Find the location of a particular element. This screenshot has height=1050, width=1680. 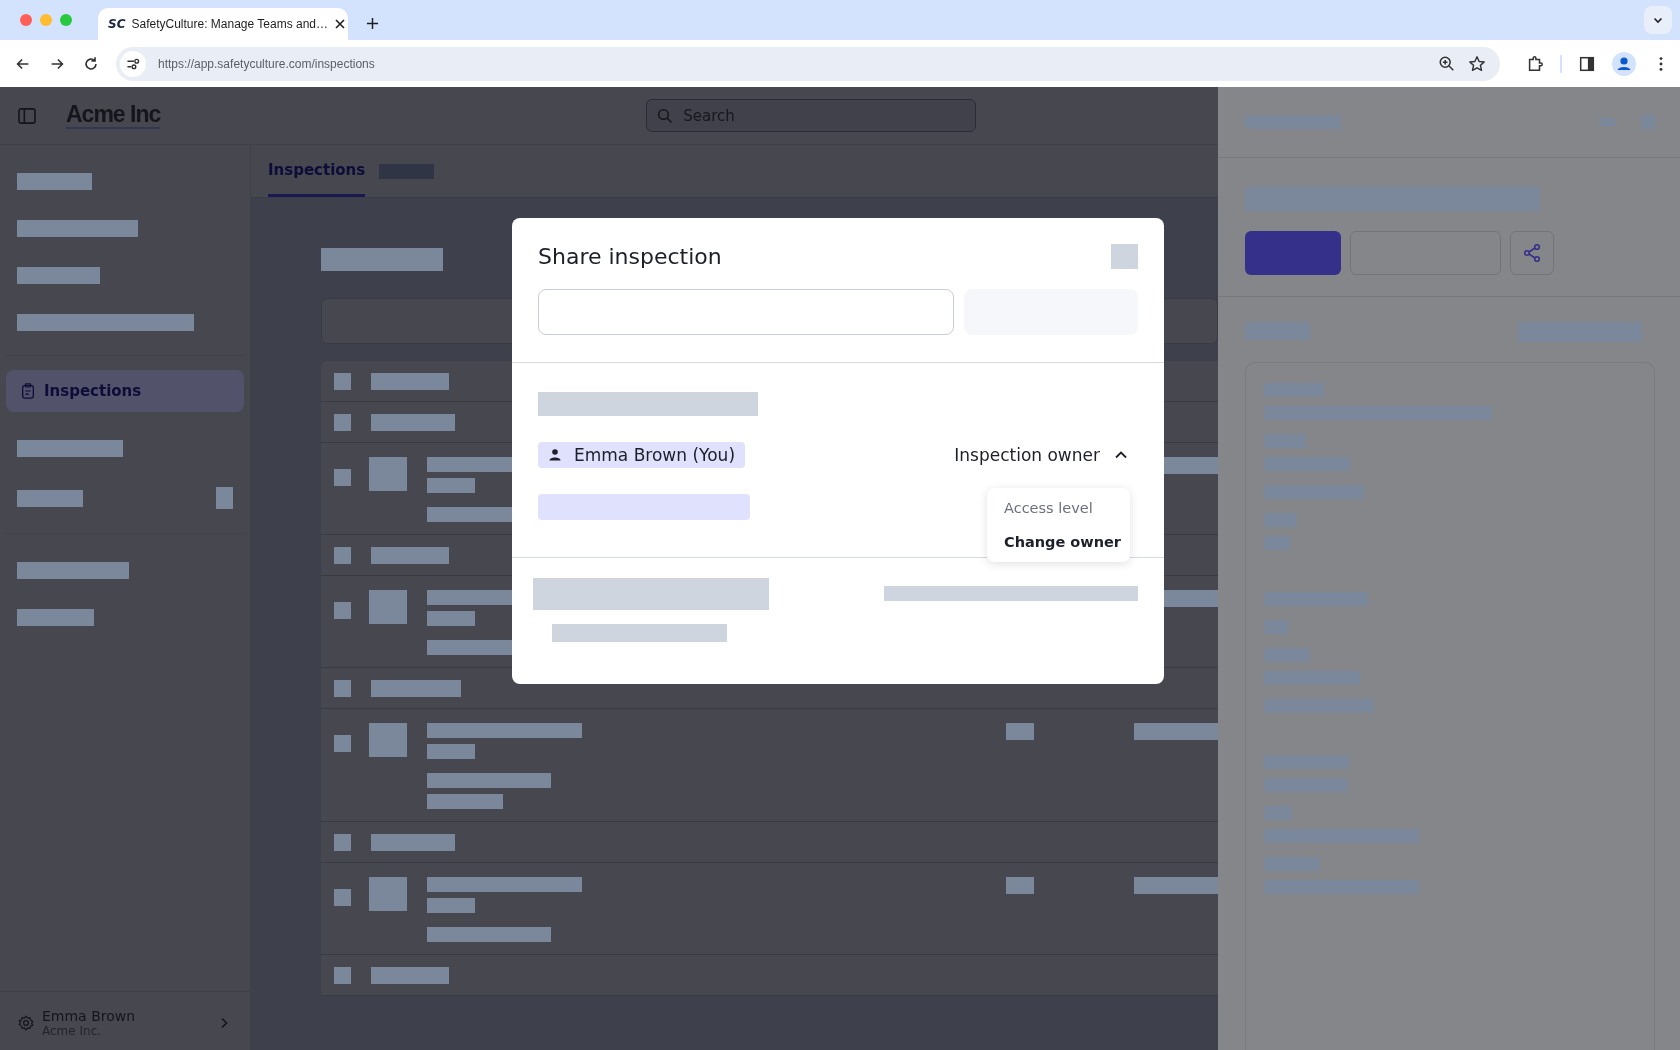

share-button is located at coordinates (1532, 253).